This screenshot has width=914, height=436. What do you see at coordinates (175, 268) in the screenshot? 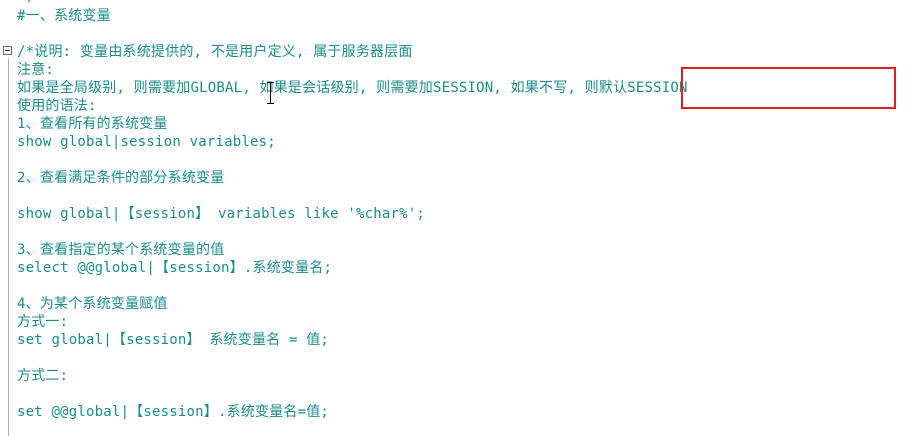
I see `code-line-15: select @@global|【session】.系统变量名;` at bounding box center [175, 268].